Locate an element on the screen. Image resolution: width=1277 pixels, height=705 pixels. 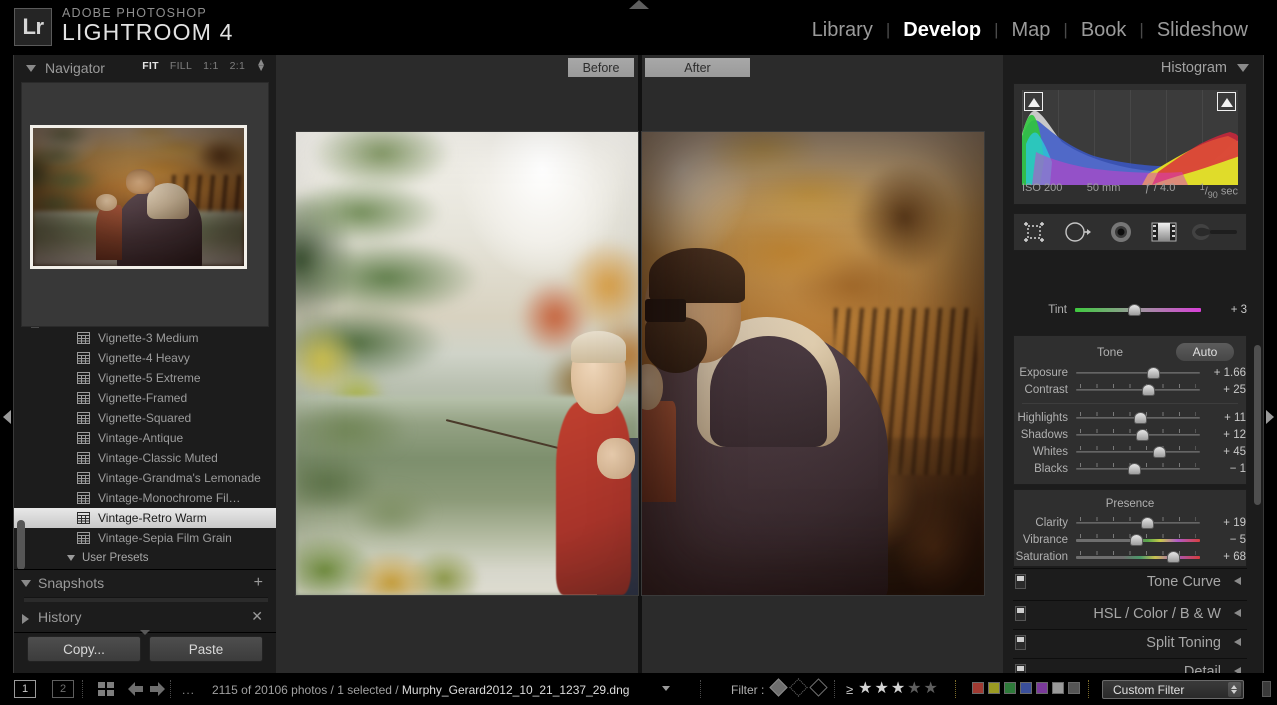
slider-whites: Whites + 45 is located at coordinates (1130, 451).